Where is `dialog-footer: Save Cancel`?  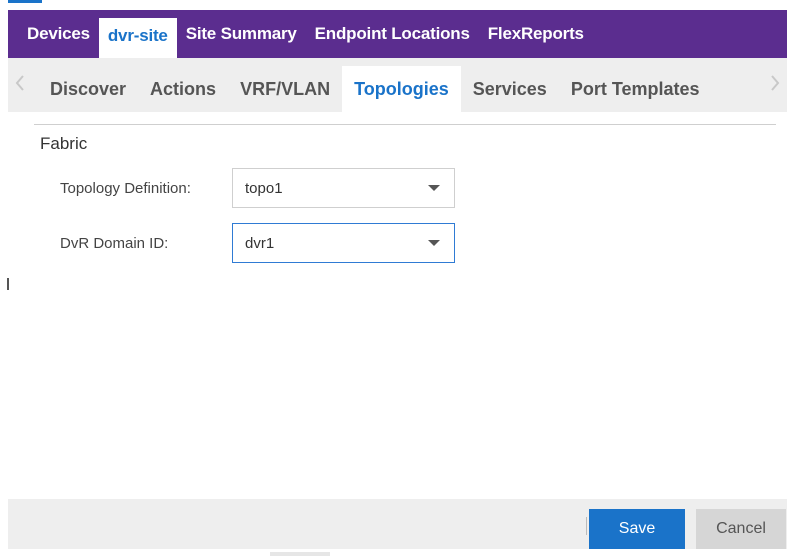
dialog-footer: Save Cancel is located at coordinates (397, 524).